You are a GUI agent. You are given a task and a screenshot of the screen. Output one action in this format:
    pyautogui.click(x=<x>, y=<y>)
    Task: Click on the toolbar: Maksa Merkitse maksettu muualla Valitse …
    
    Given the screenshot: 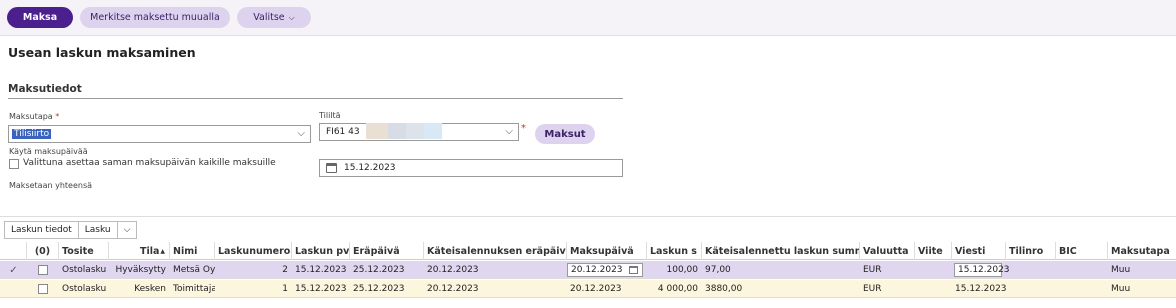 What is the action you would take?
    pyautogui.click(x=588, y=18)
    